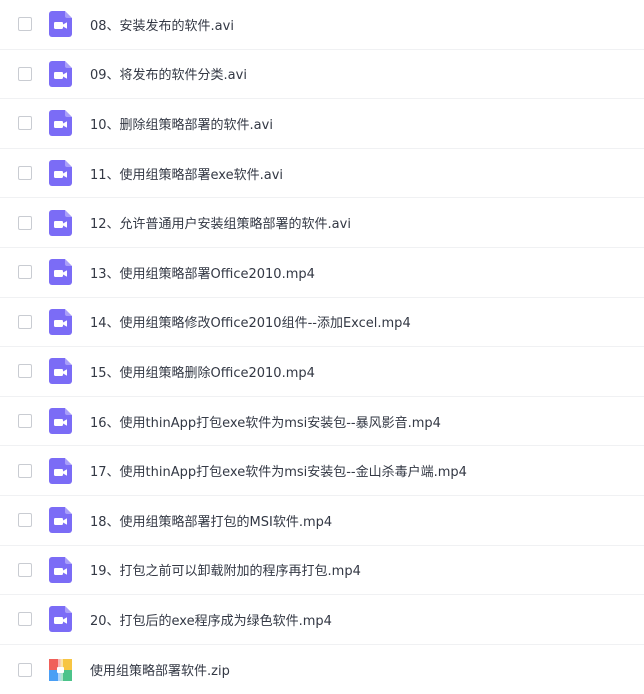  I want to click on file-name: 18、使用组策略部署打包的MSI软件.mp4, so click(211, 520).